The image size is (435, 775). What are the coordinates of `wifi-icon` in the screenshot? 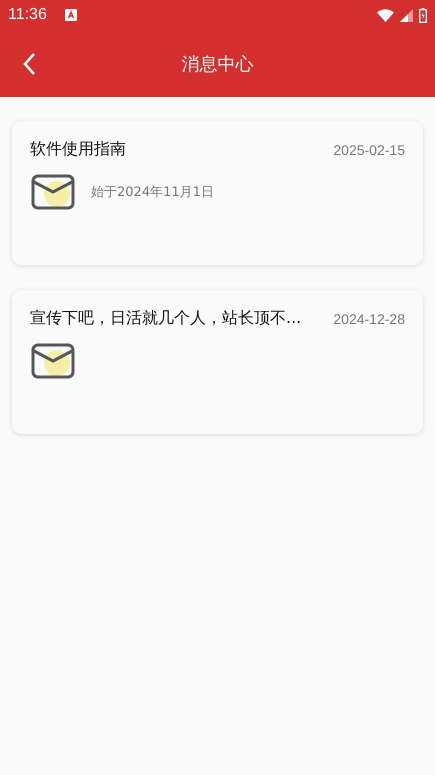 It's located at (385, 15).